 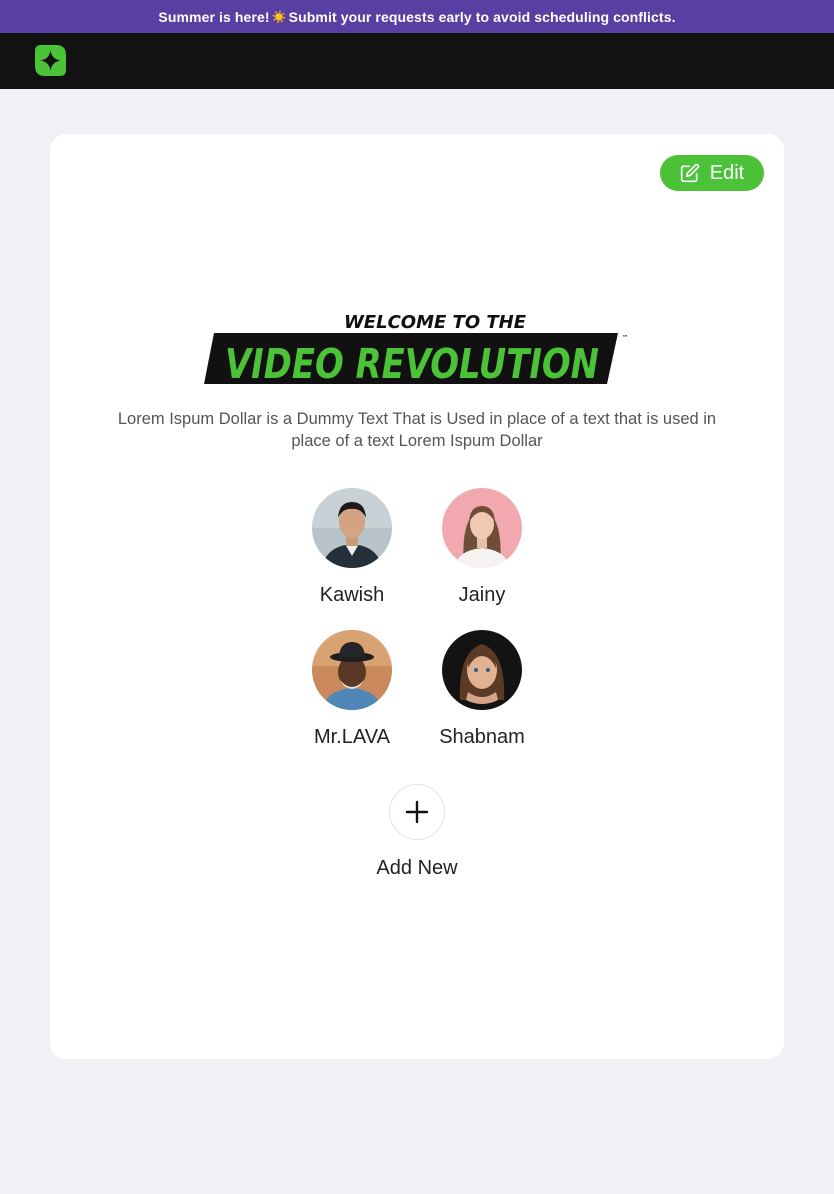 I want to click on video-revolution-banner: WELCOME TO THE VIDEO REVOLUTION ™, so click(x=416, y=350).